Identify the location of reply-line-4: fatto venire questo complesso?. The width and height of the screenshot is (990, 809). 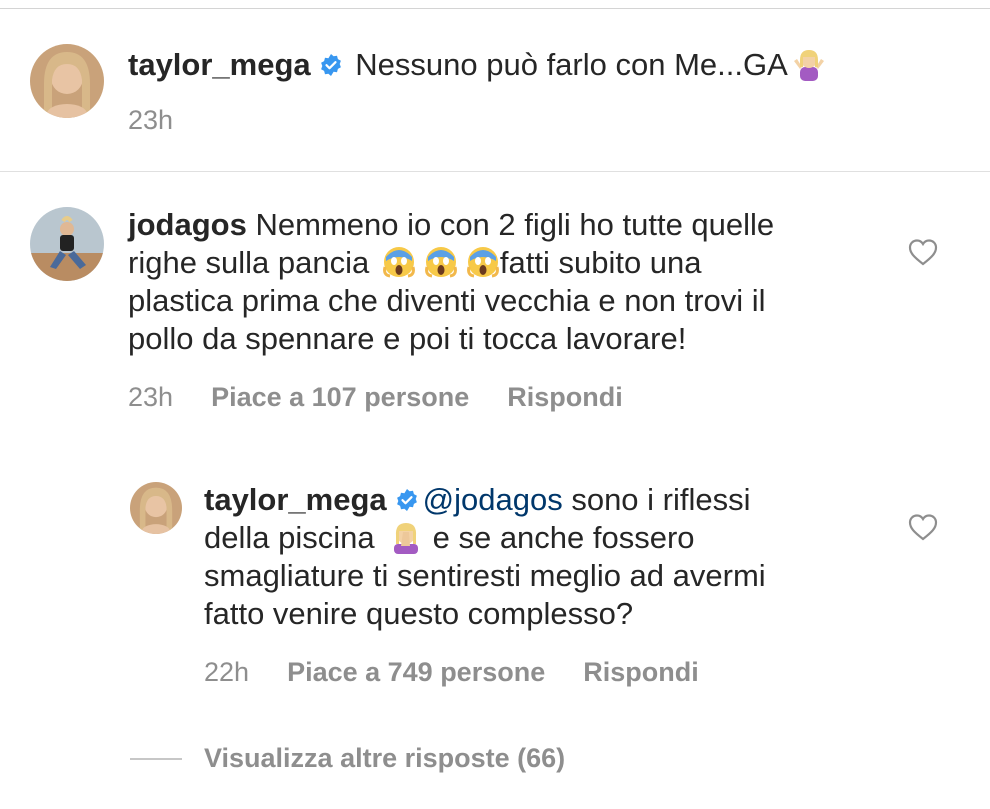
(419, 613).